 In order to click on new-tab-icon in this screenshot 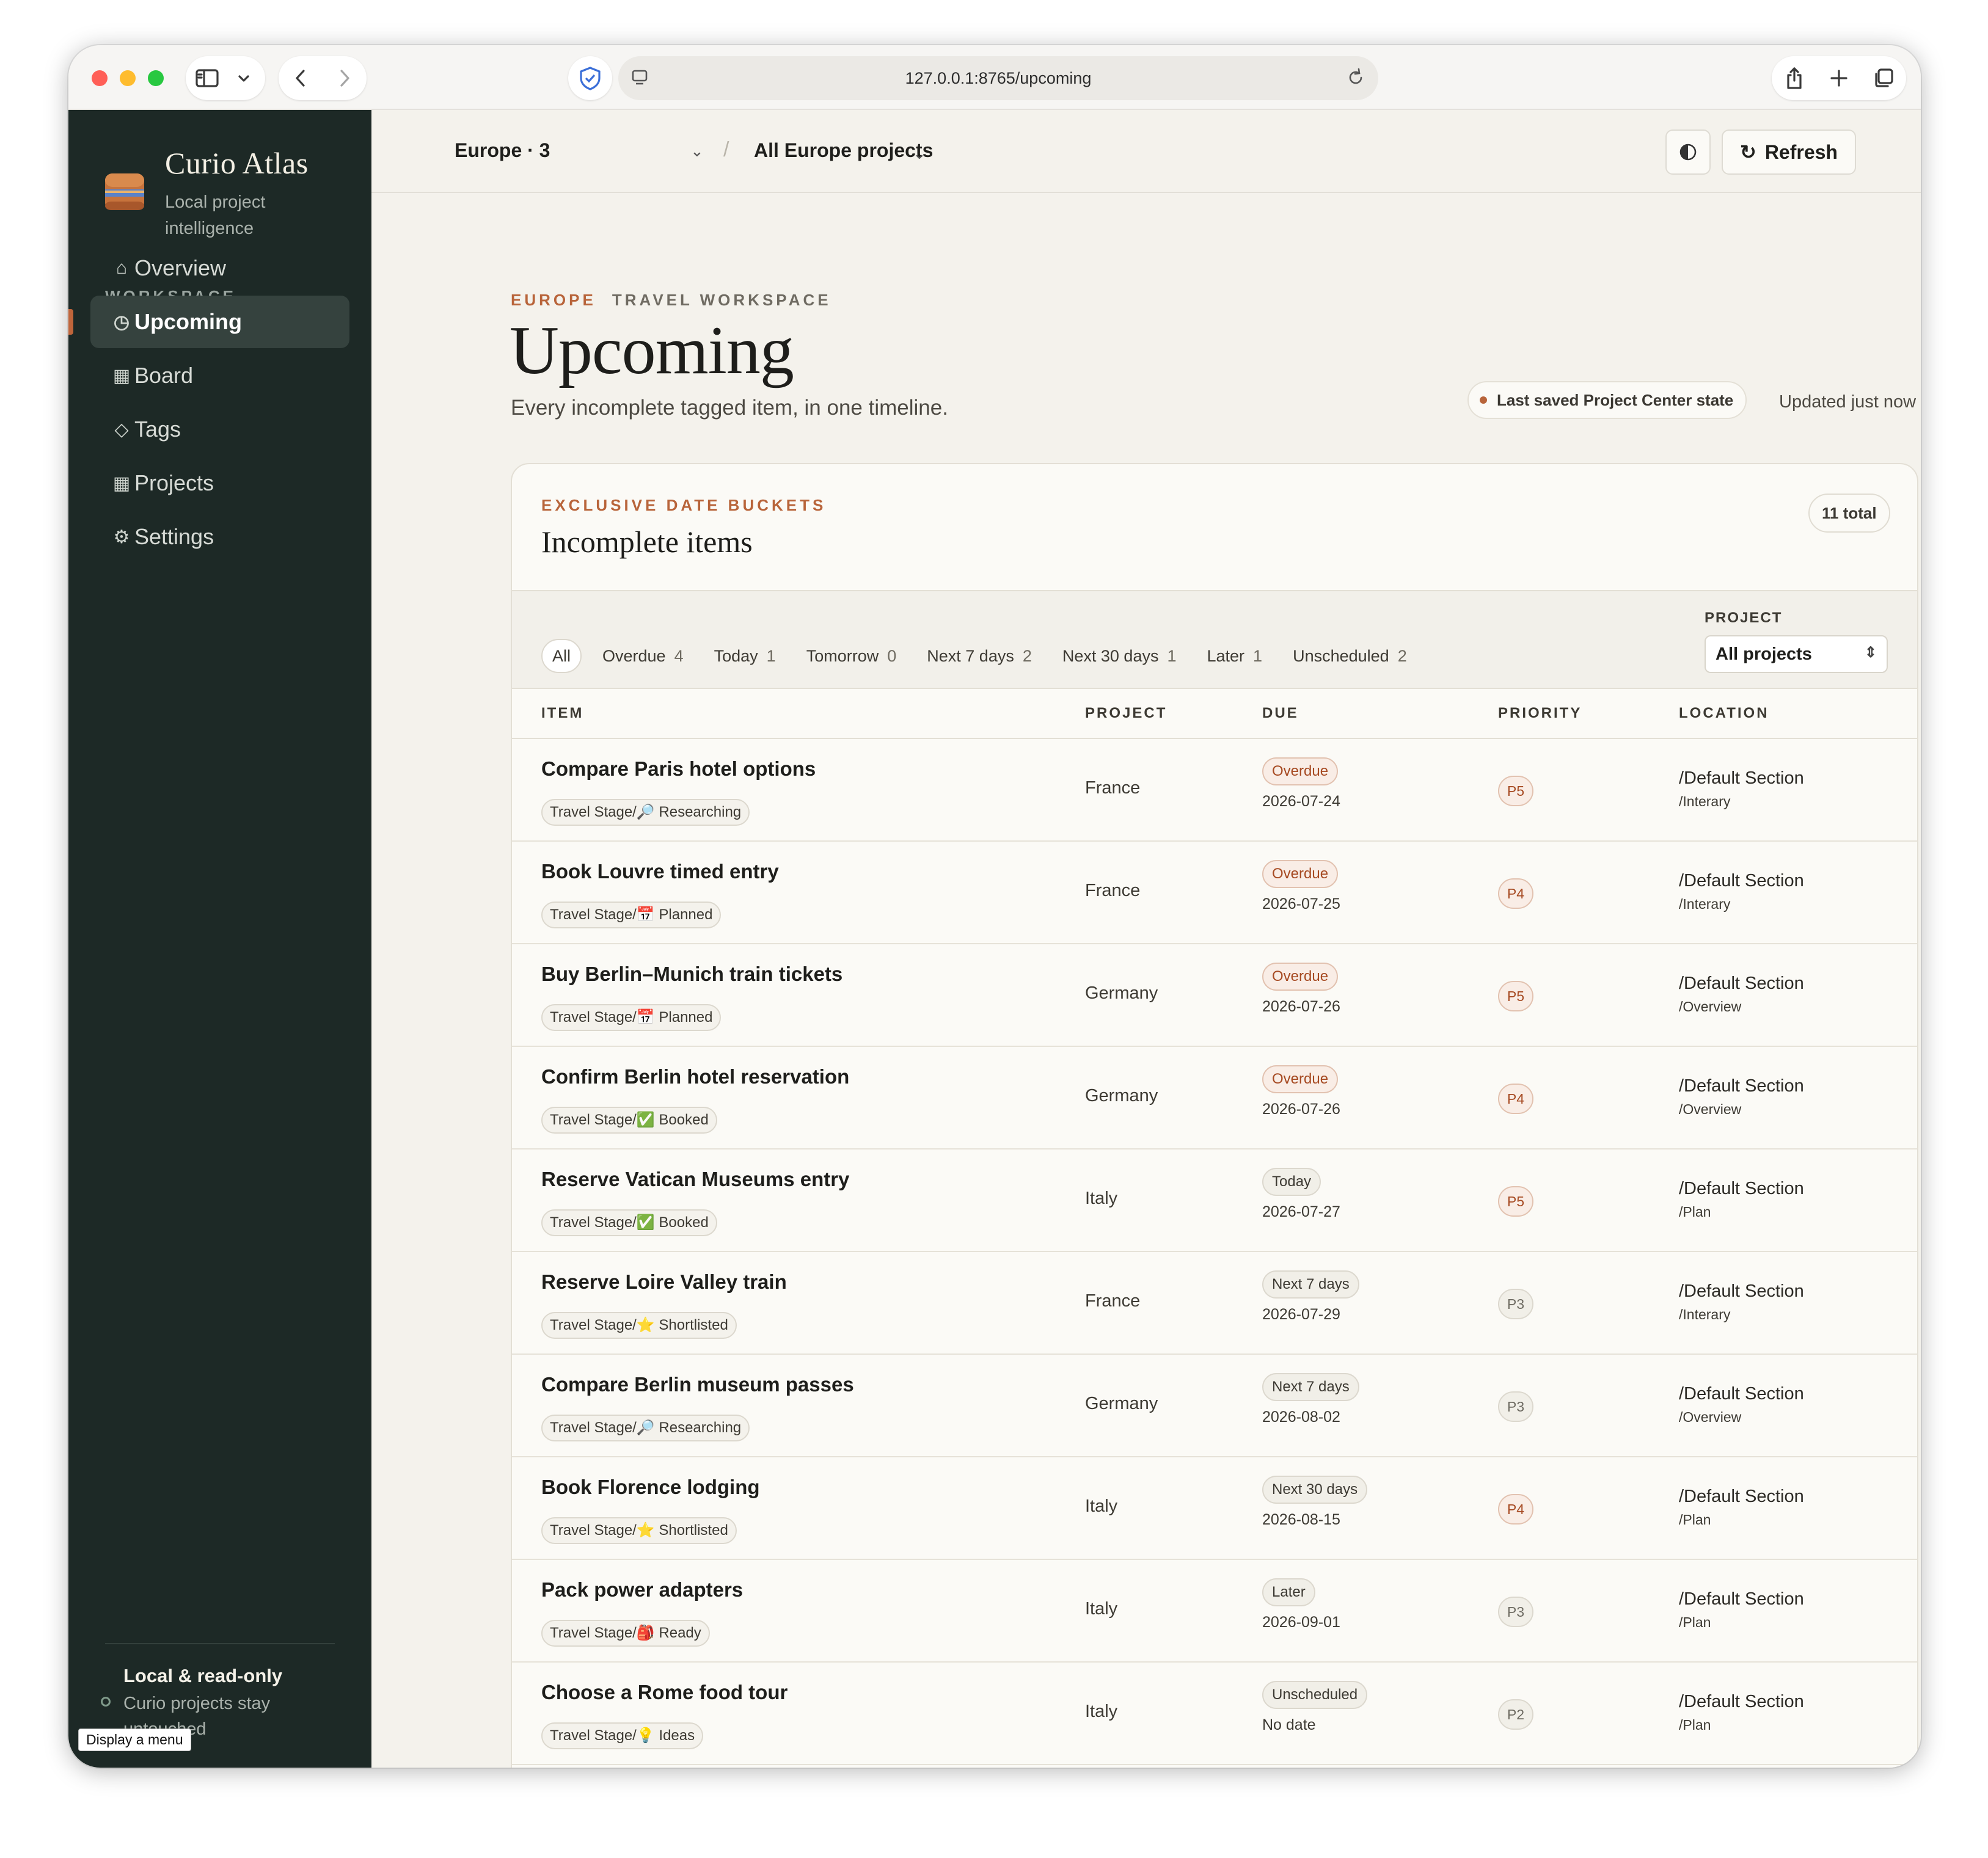, I will do `click(1839, 78)`.